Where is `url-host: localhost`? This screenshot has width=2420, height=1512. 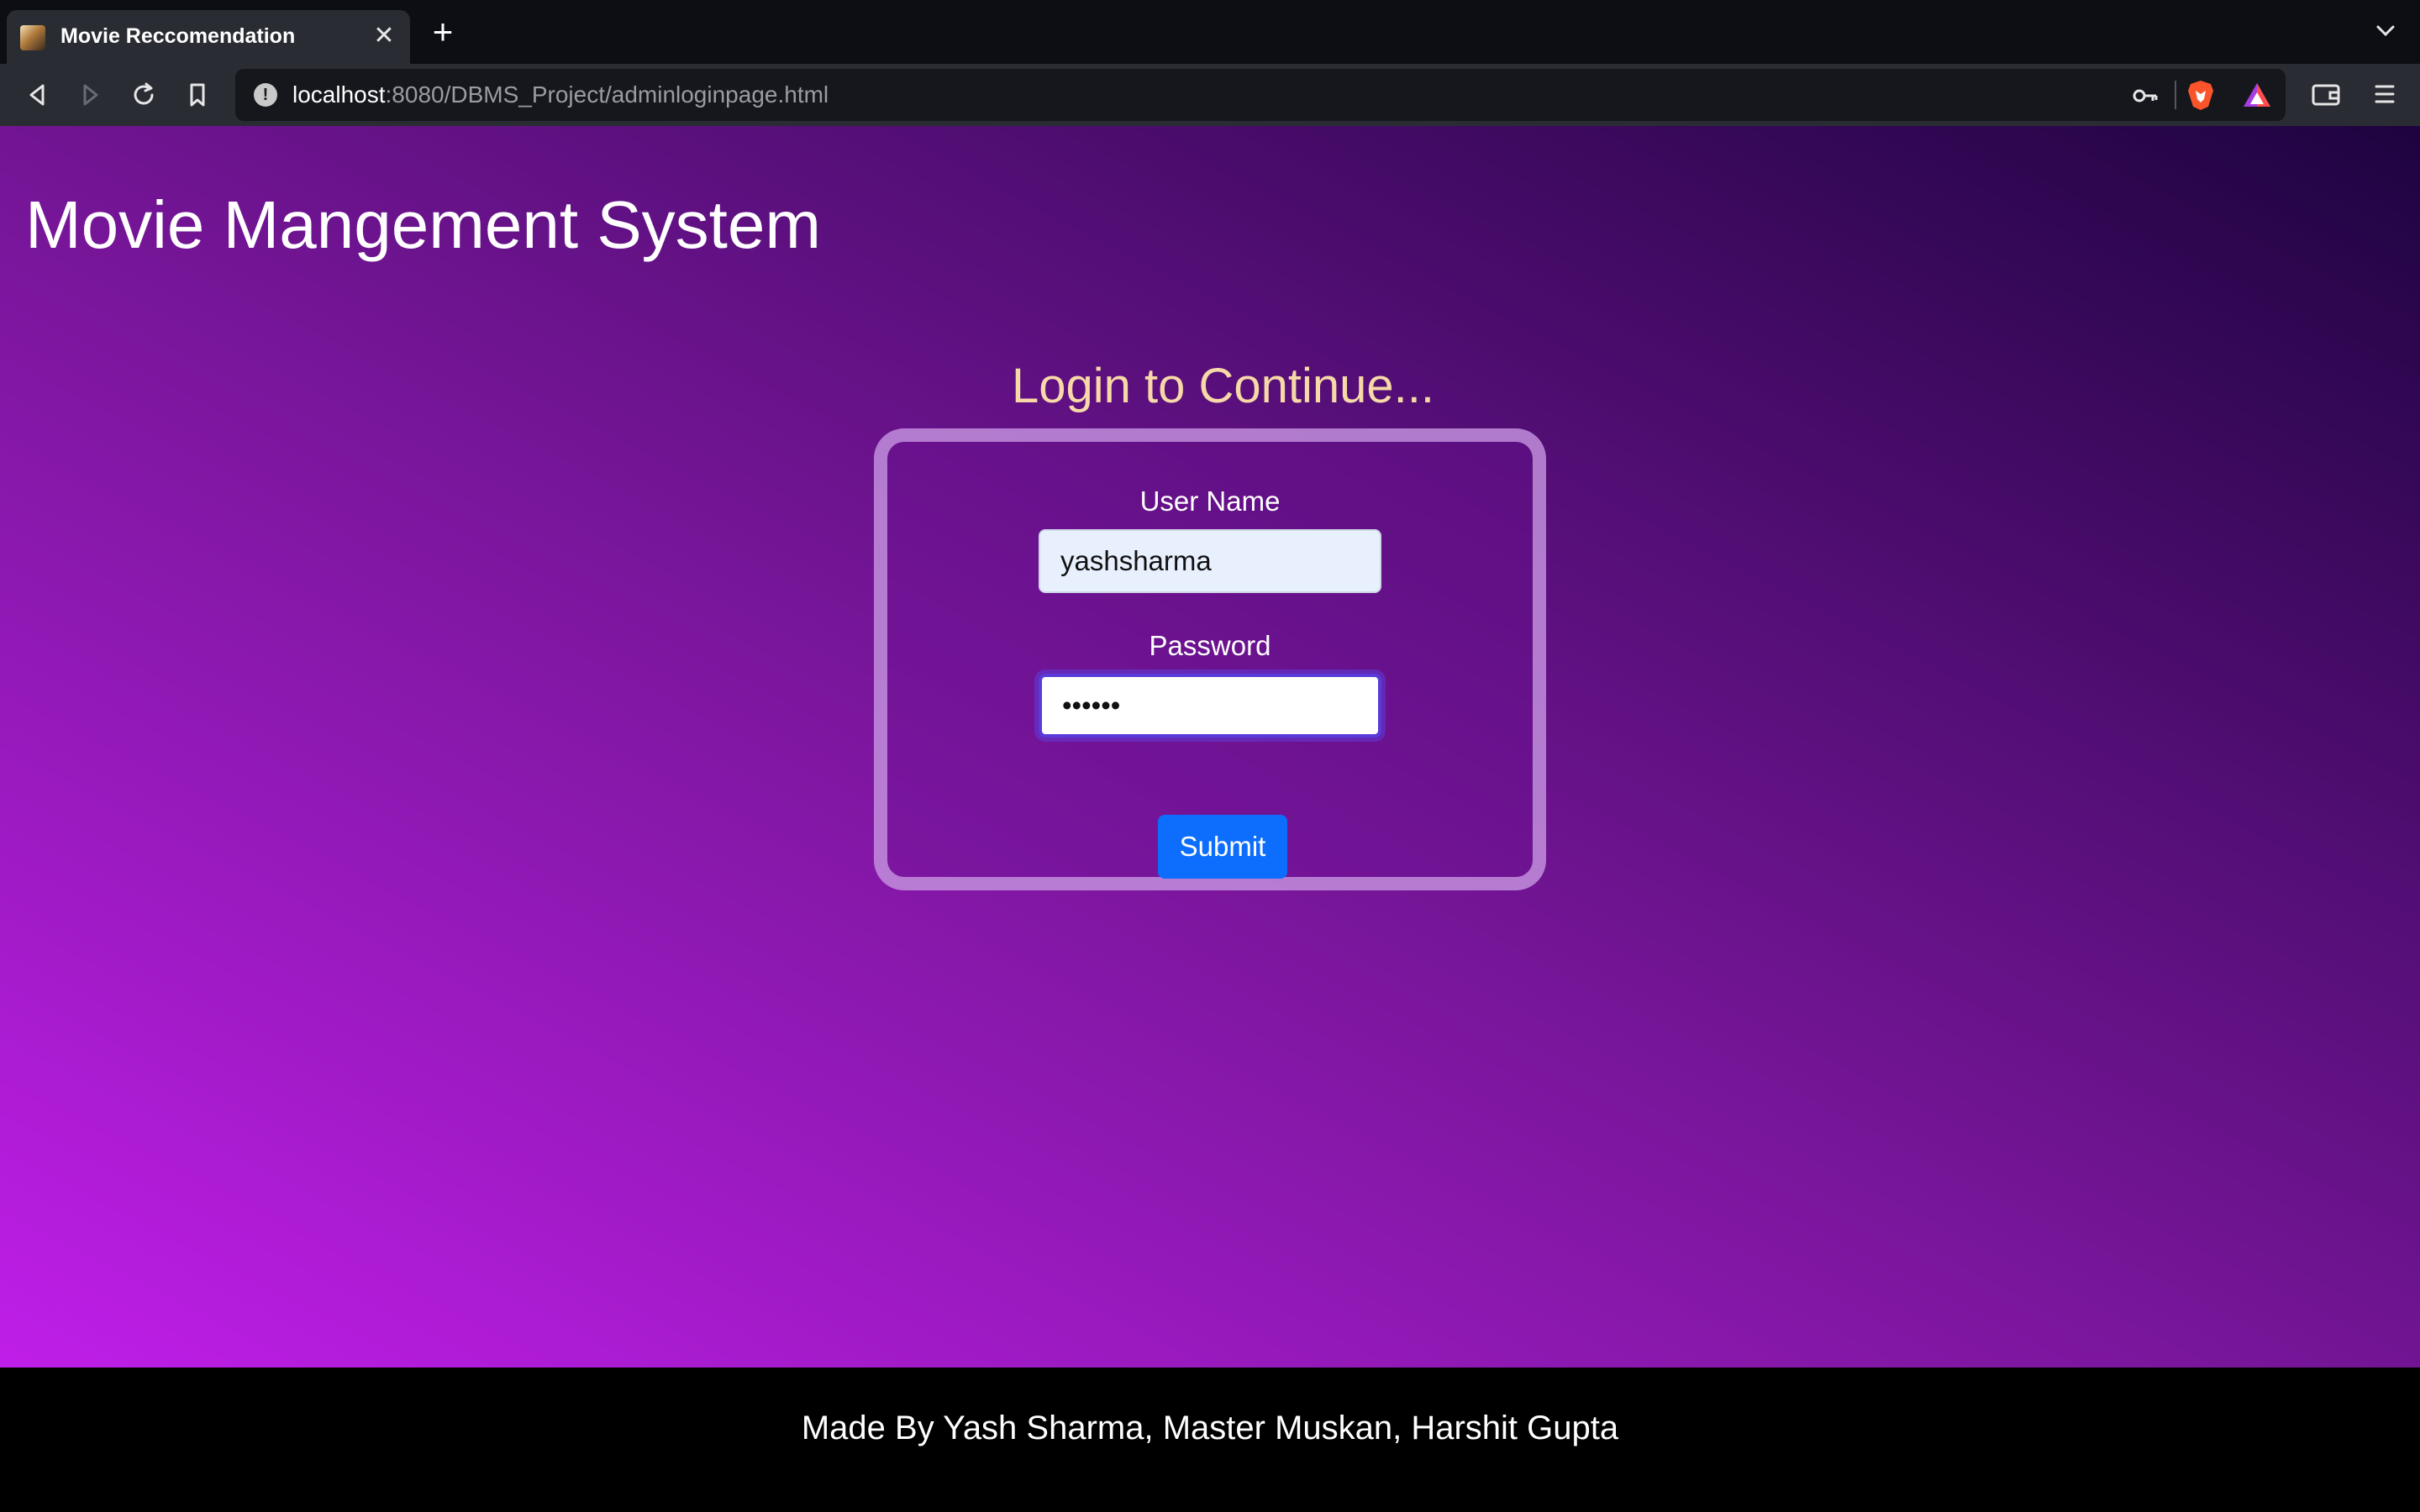 url-host: localhost is located at coordinates (339, 94).